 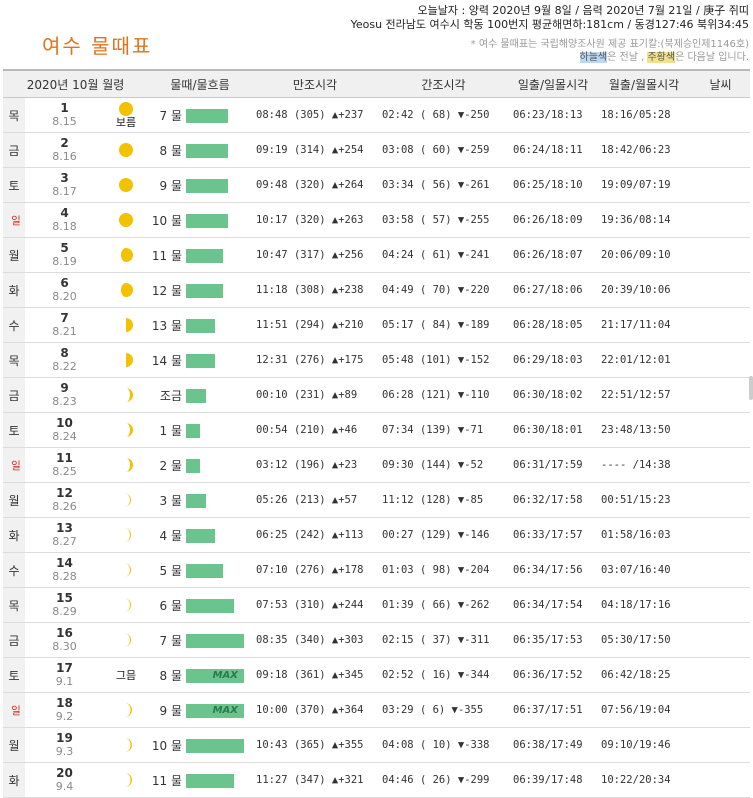 I want to click on moonrise-moonset: 18:42/06:23, so click(x=644, y=150).